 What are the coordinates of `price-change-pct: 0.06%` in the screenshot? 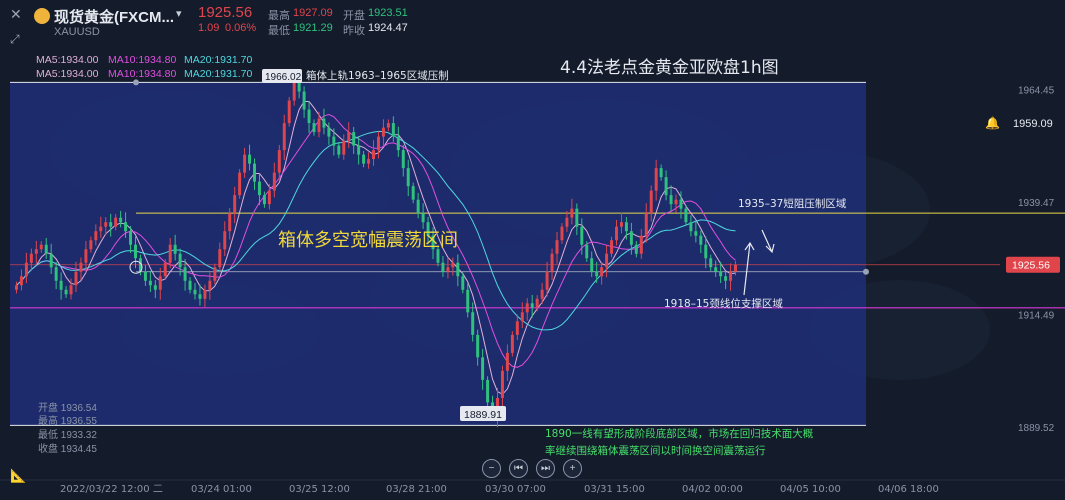 It's located at (241, 28).